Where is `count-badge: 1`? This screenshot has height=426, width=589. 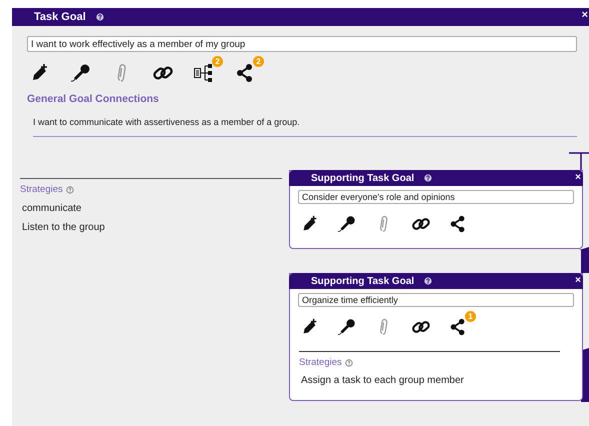
count-badge: 1 is located at coordinates (470, 316).